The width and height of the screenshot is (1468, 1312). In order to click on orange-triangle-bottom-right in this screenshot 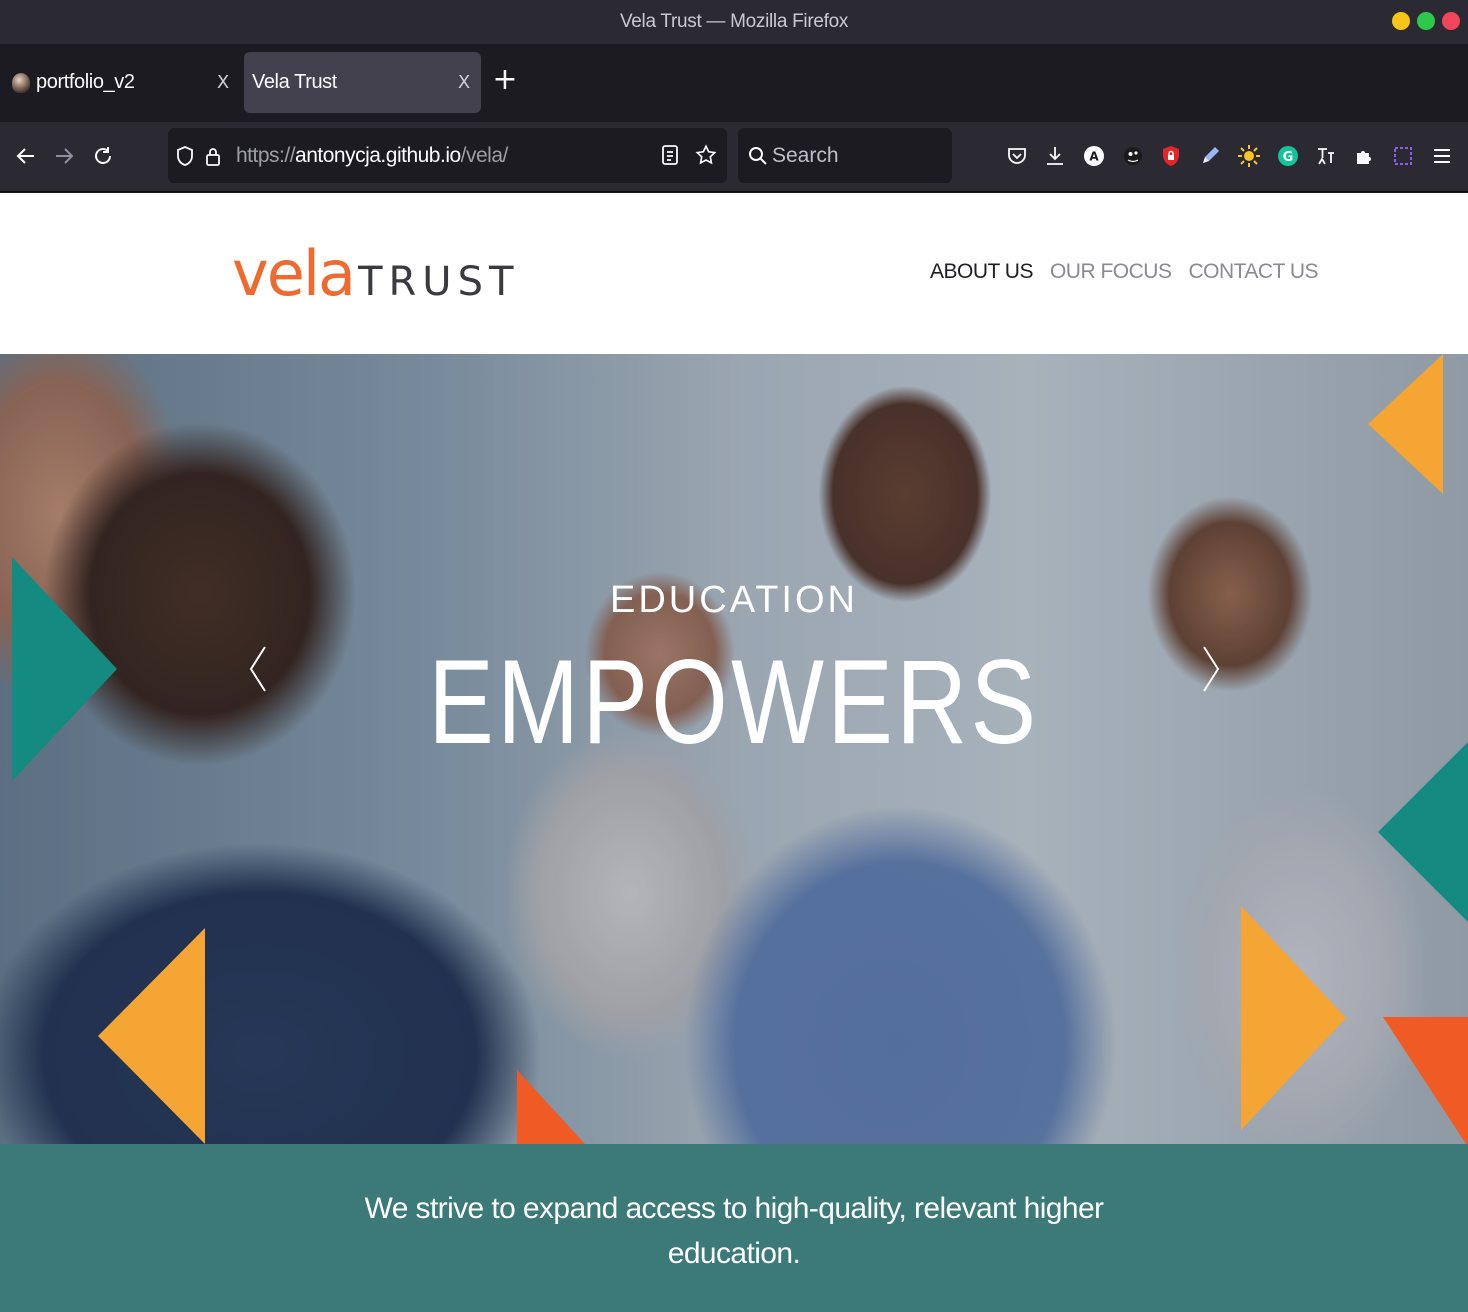, I will do `click(1293, 1018)`.